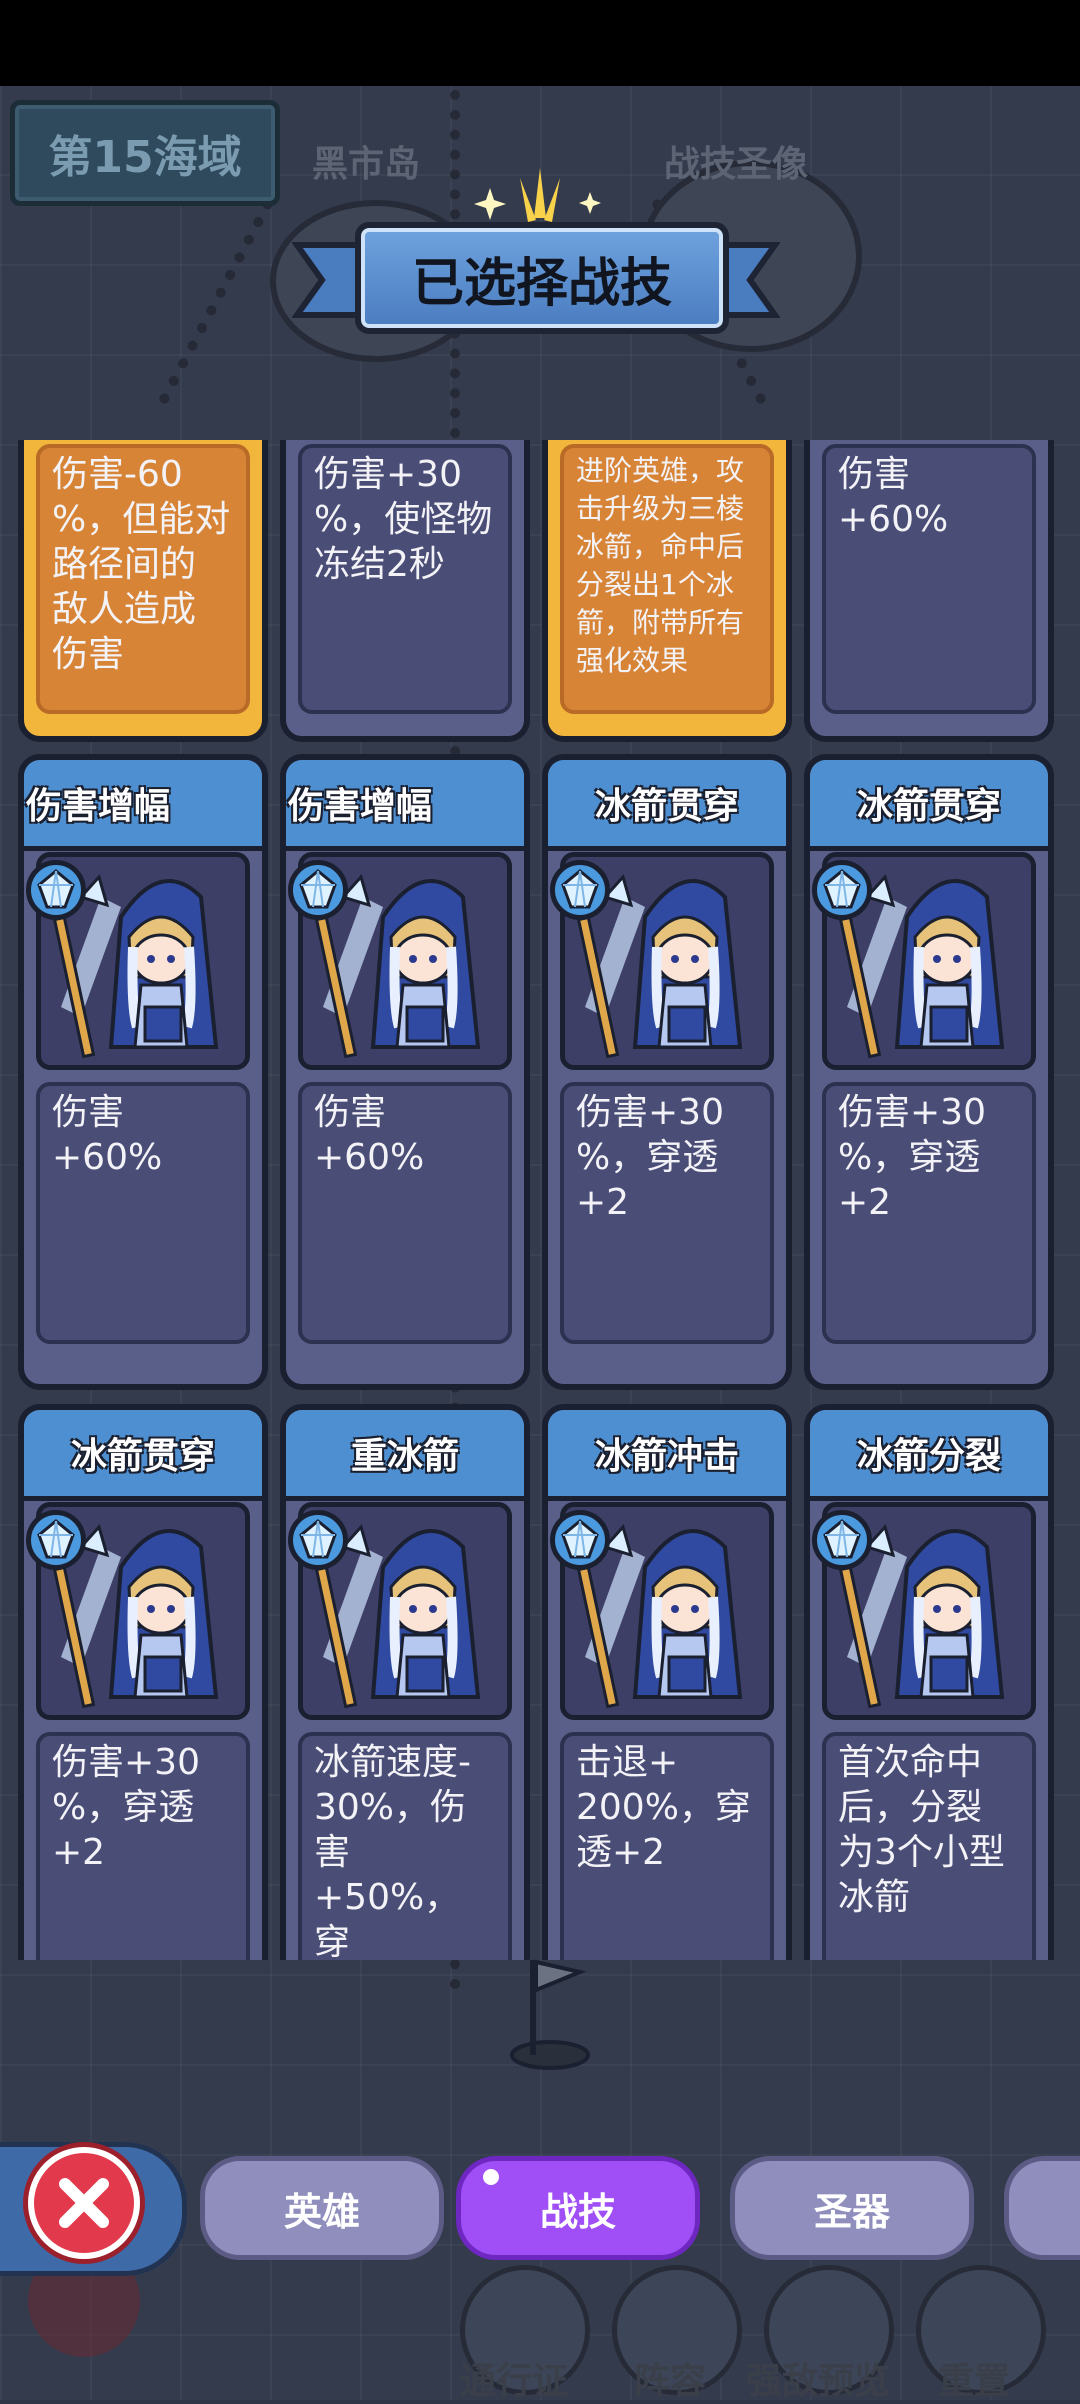 Image resolution: width=1080 pixels, height=2404 pixels. What do you see at coordinates (540, 2321) in the screenshot?
I see `bottom-nav: 通行证 阵容 强敌预览 重置` at bounding box center [540, 2321].